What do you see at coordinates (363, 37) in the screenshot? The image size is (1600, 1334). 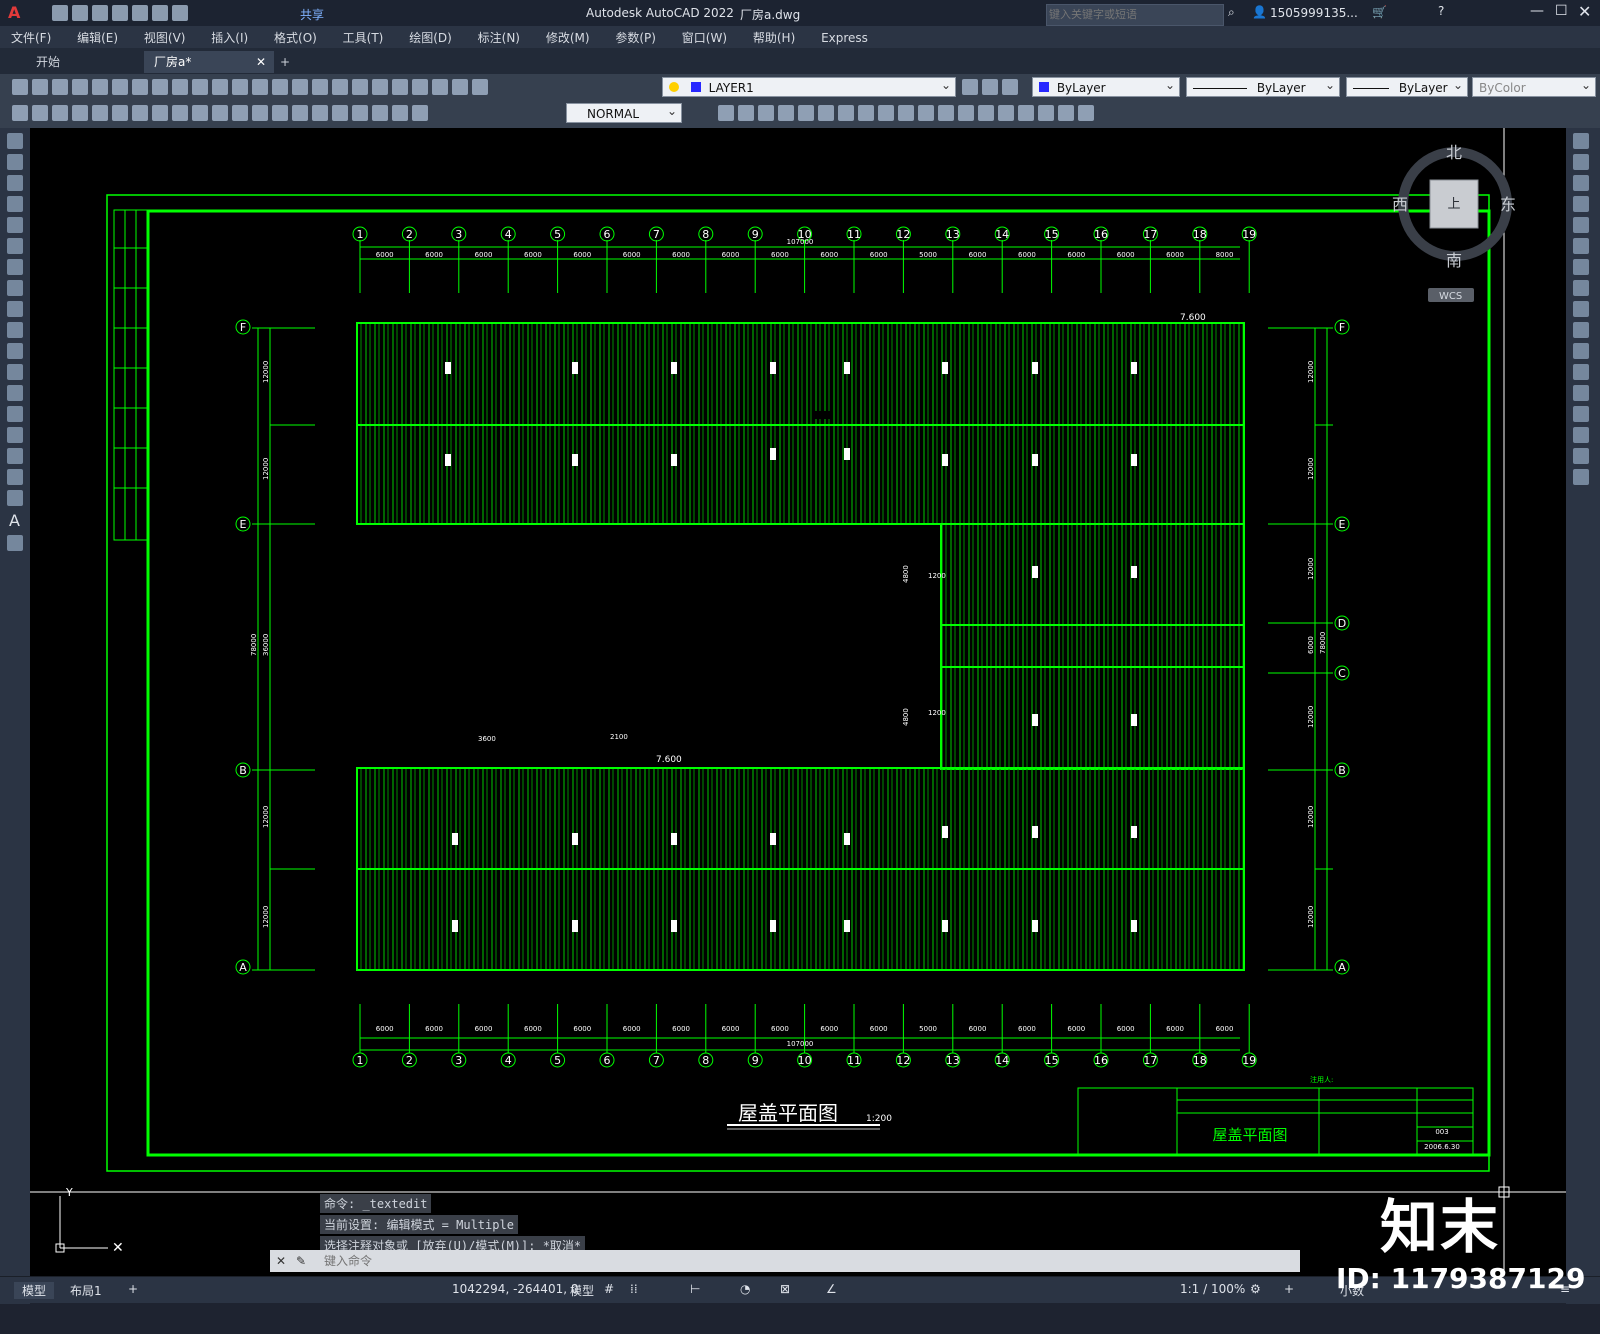 I see `menu-tools: 工具(T)` at bounding box center [363, 37].